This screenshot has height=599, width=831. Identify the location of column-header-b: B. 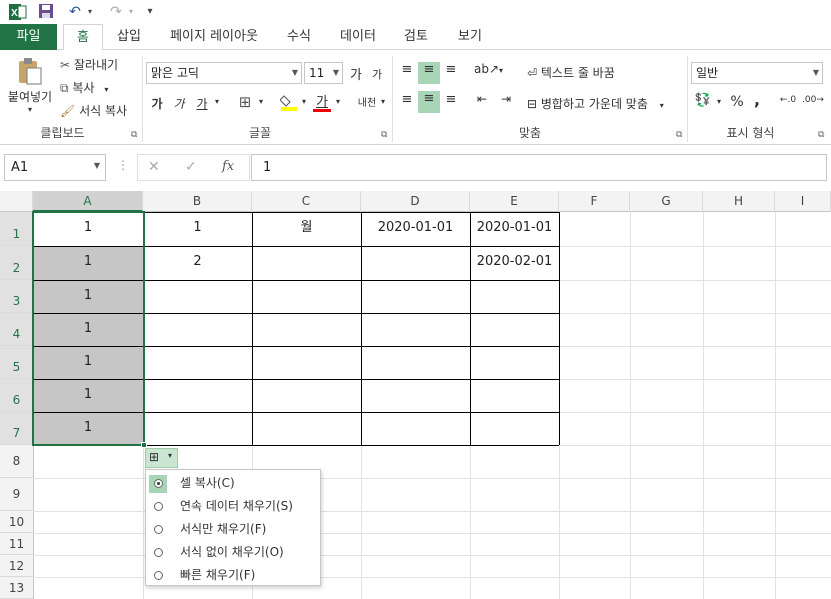
(197, 201).